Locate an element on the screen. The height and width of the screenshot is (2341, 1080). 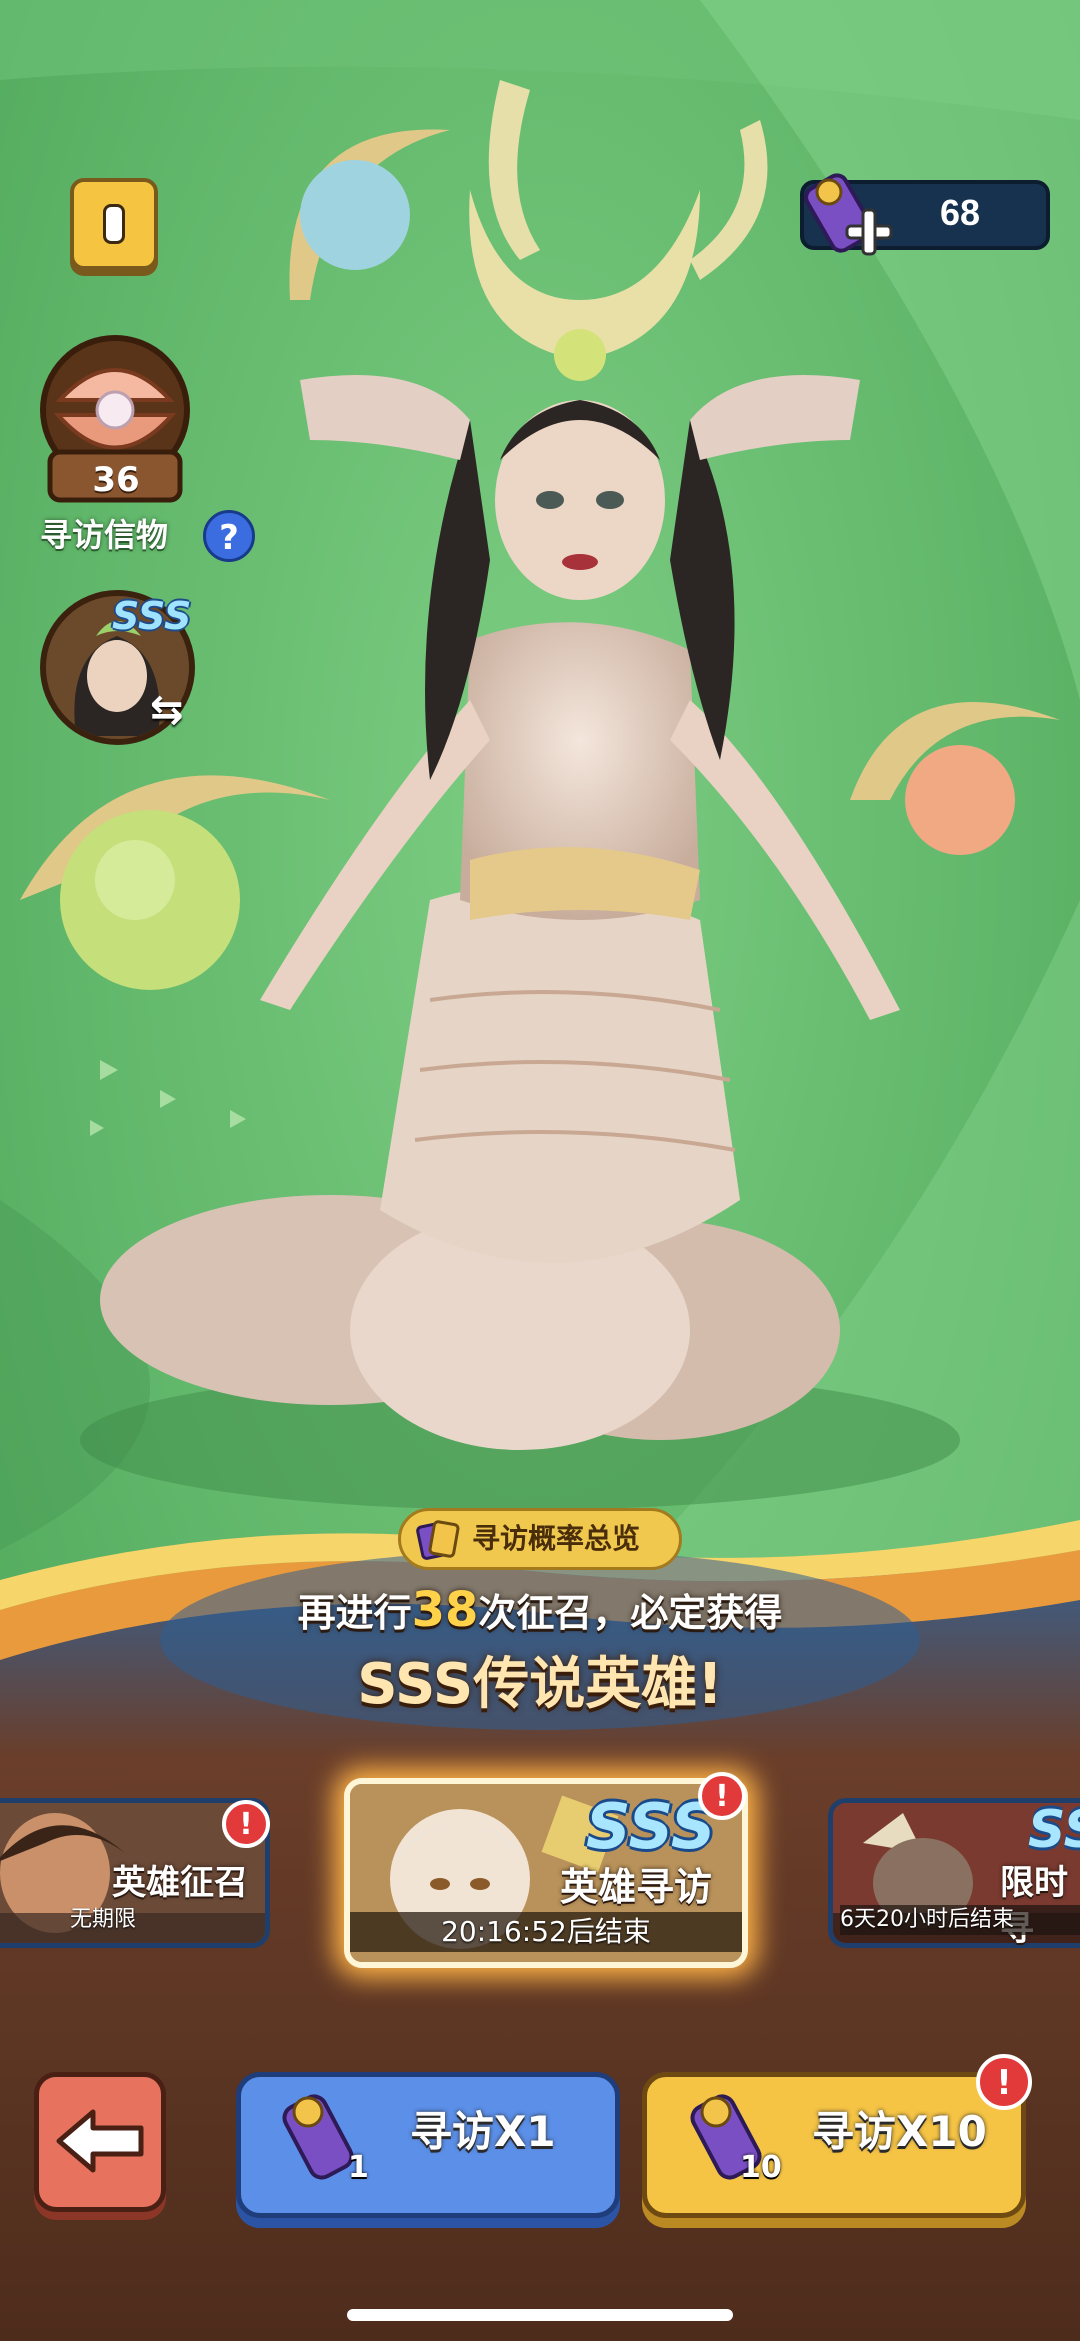
item-count: 36 is located at coordinates (116, 480).